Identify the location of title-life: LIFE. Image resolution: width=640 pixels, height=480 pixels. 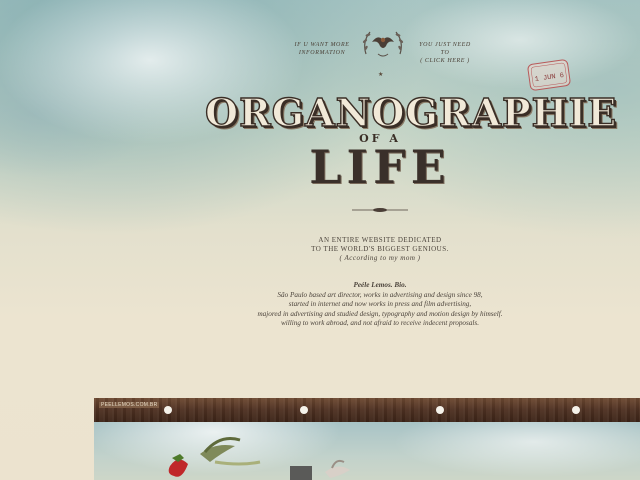
(380, 167).